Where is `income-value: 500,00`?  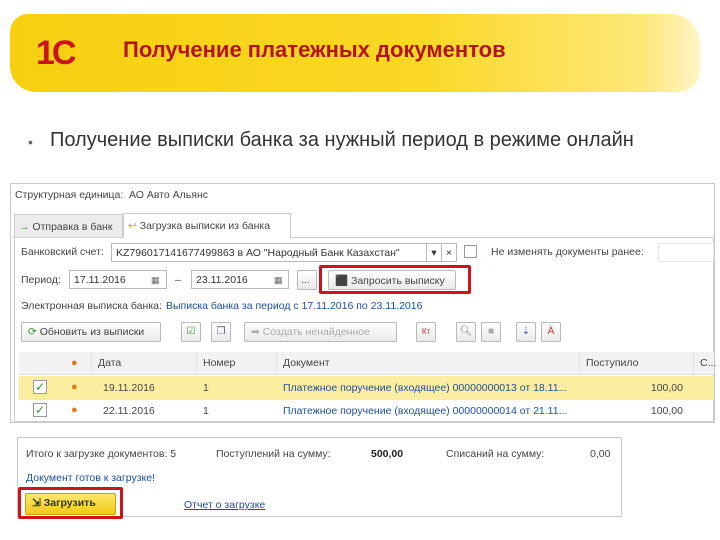
income-value: 500,00 is located at coordinates (387, 454).